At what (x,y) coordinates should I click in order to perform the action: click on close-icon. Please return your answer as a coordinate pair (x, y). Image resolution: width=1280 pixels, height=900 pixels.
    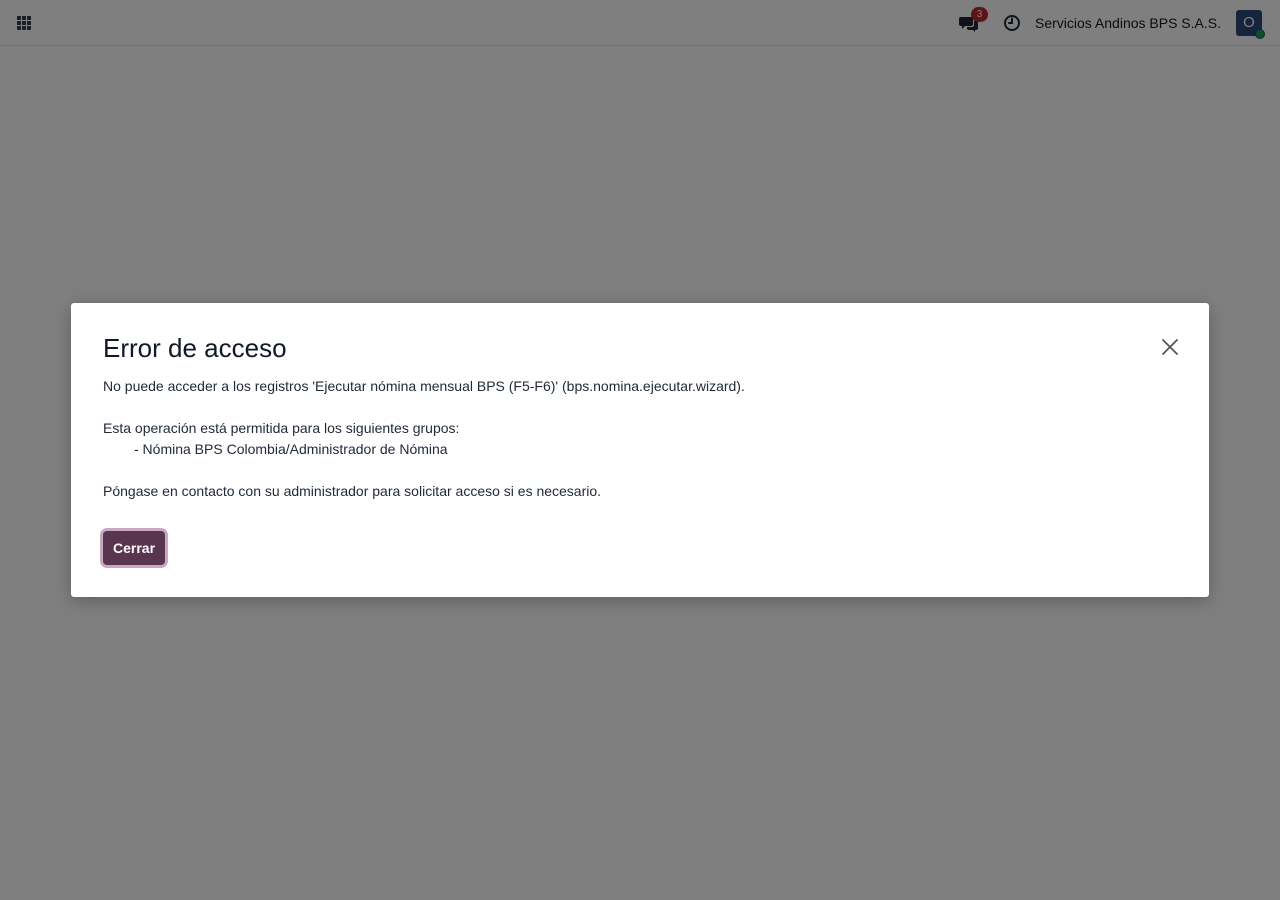
    Looking at the image, I should click on (1170, 347).